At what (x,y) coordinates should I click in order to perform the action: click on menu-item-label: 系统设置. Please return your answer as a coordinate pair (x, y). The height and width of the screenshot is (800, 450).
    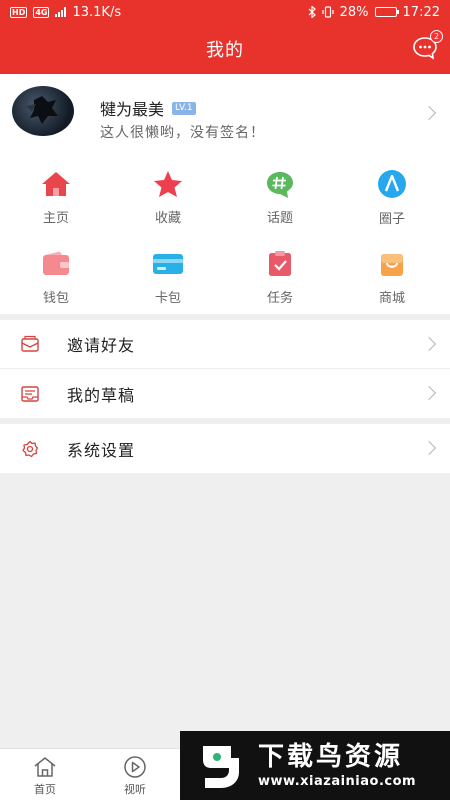
    Looking at the image, I should click on (101, 450).